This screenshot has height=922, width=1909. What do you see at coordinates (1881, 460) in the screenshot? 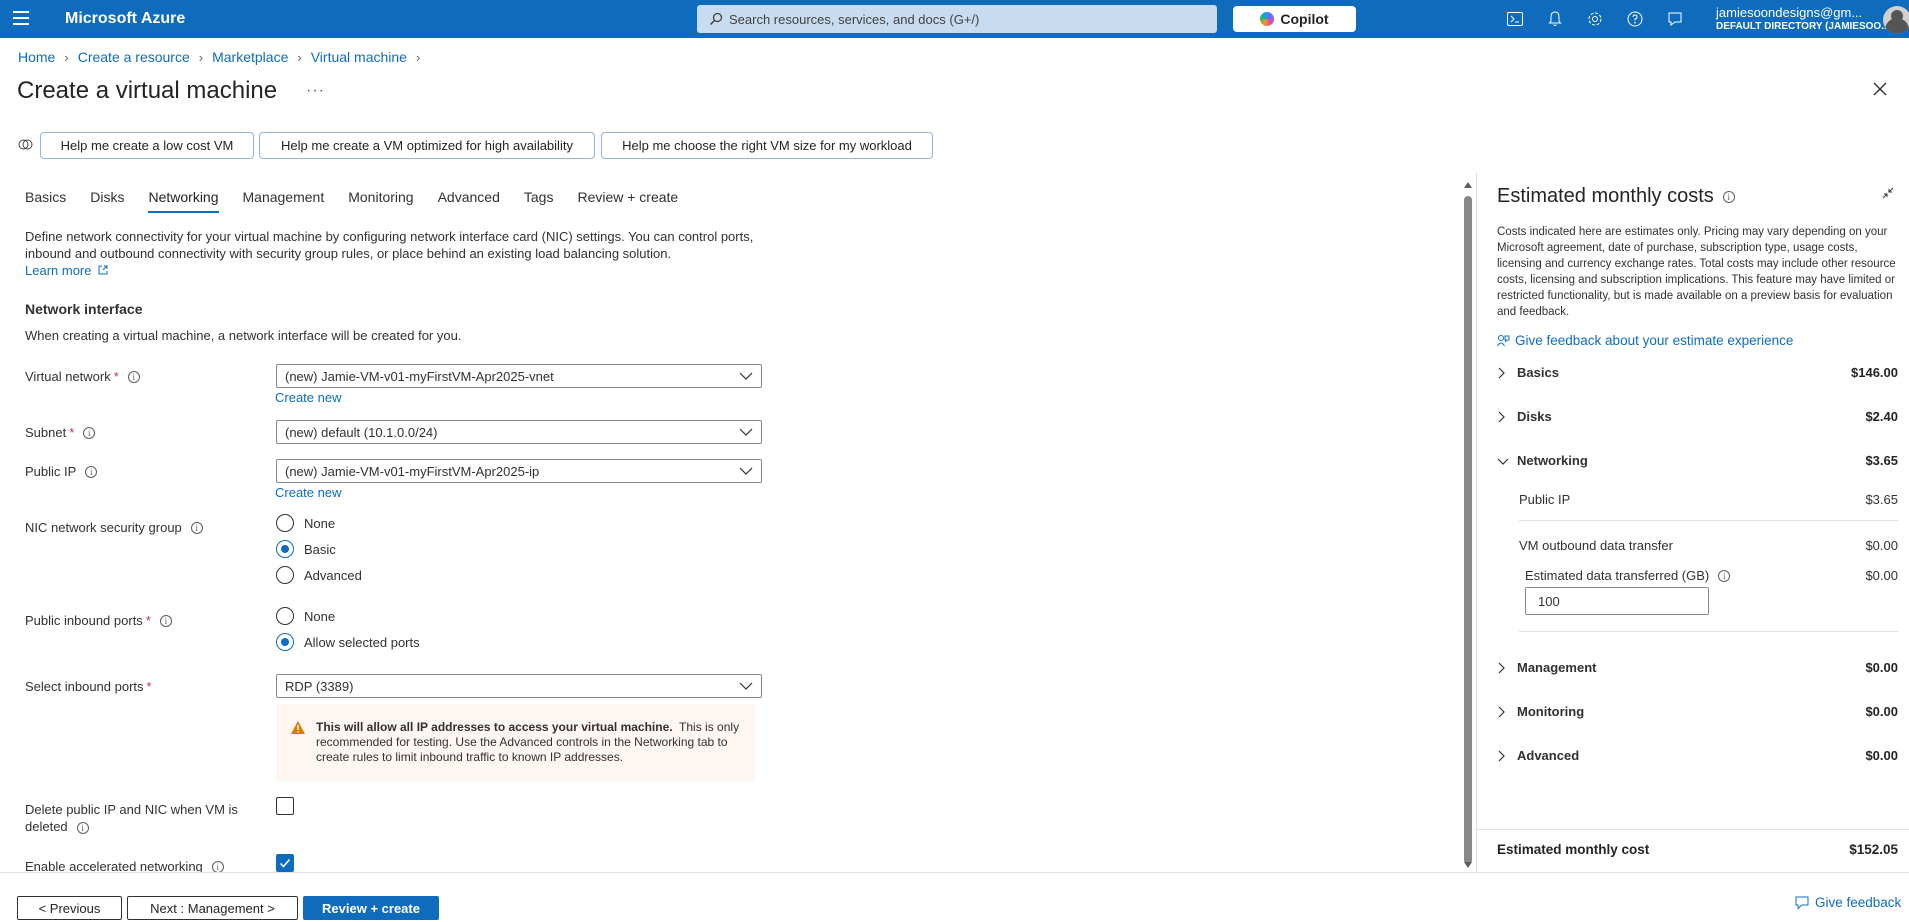
I see `cost-row-amount: $3.65` at bounding box center [1881, 460].